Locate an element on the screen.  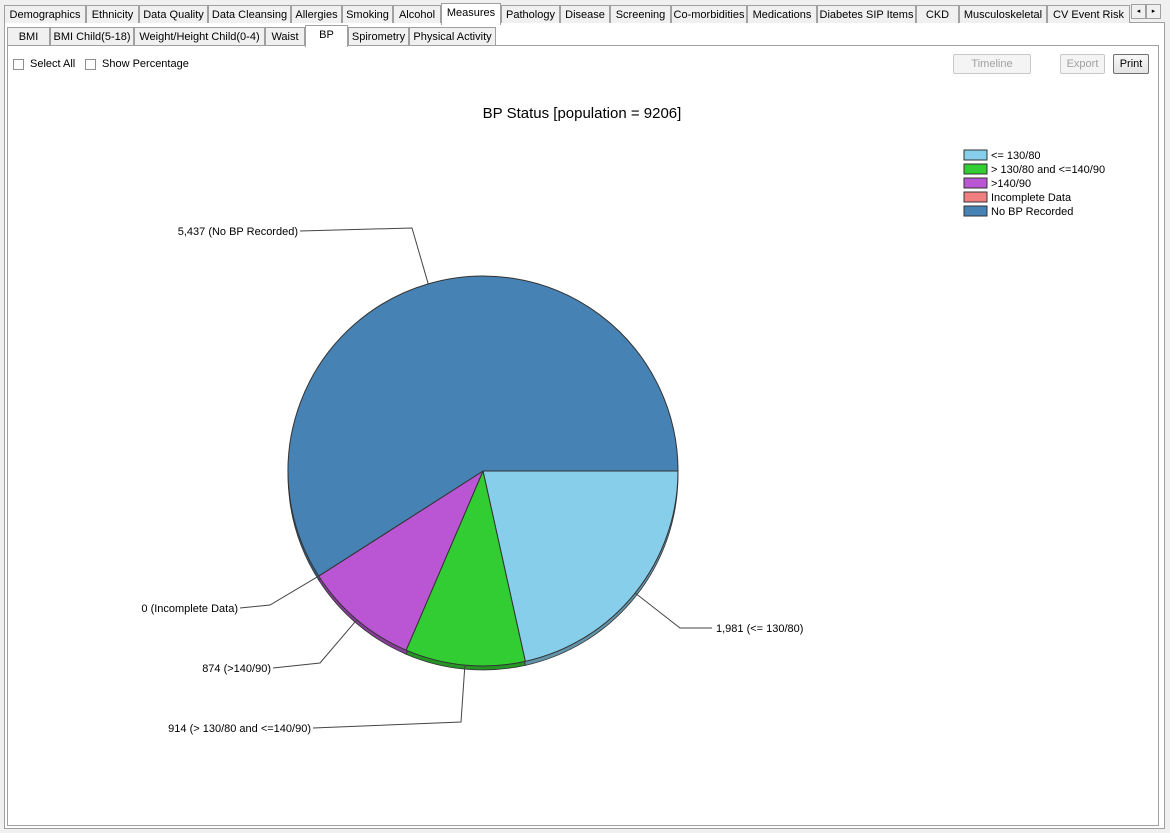
data-label-130-80: 1,981 (<= 130/80) is located at coordinates (759, 629).